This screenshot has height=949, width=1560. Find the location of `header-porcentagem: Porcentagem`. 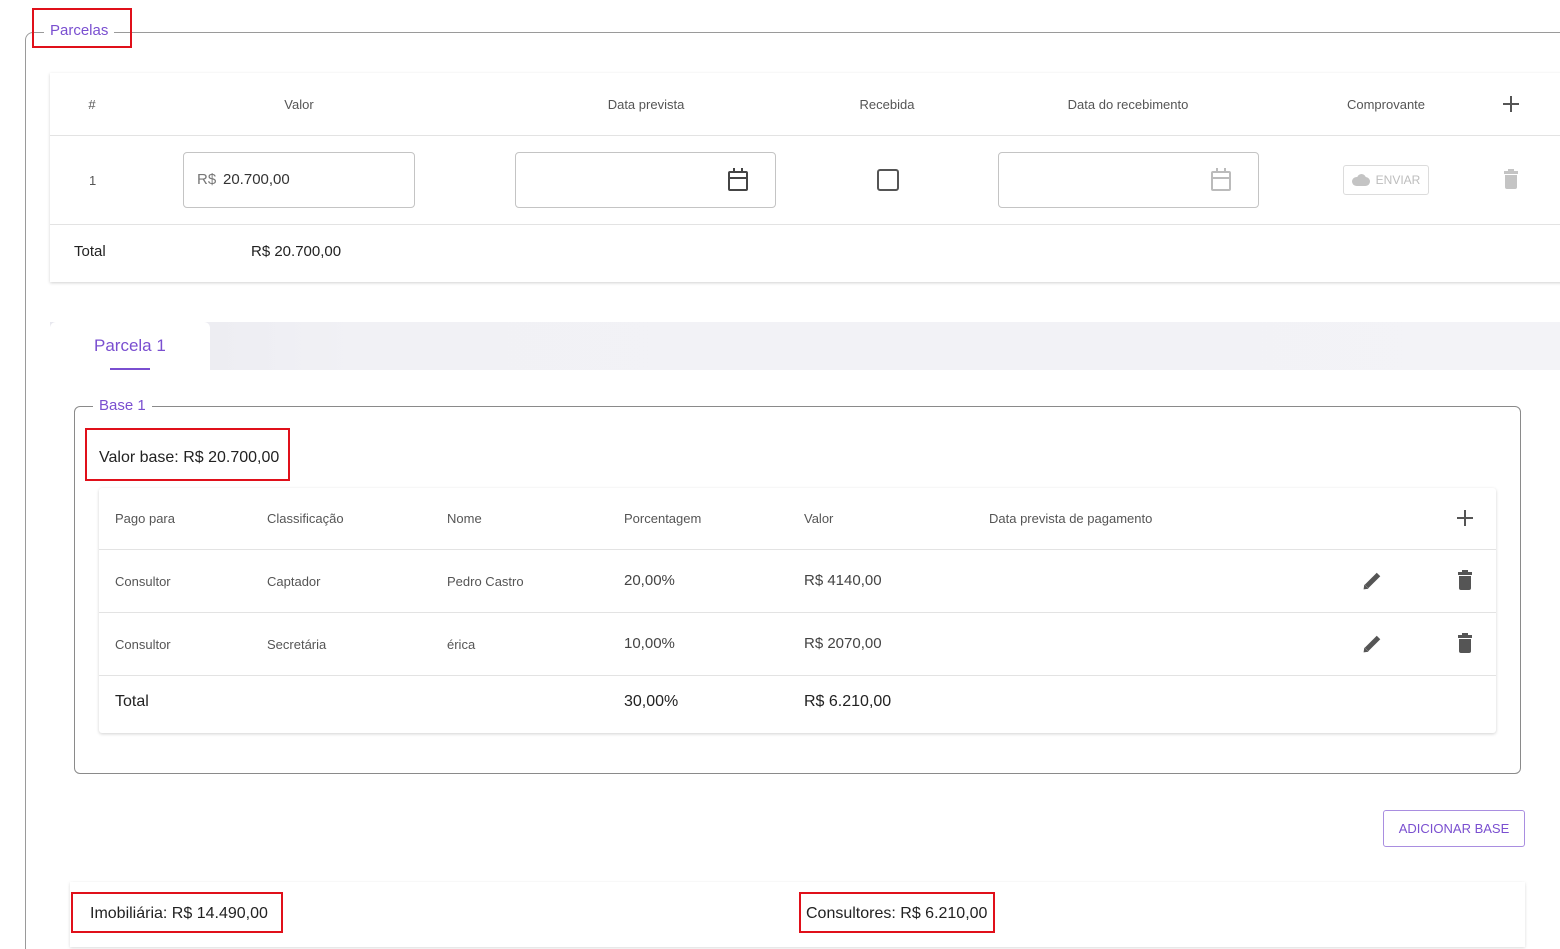

header-porcentagem: Porcentagem is located at coordinates (663, 518).